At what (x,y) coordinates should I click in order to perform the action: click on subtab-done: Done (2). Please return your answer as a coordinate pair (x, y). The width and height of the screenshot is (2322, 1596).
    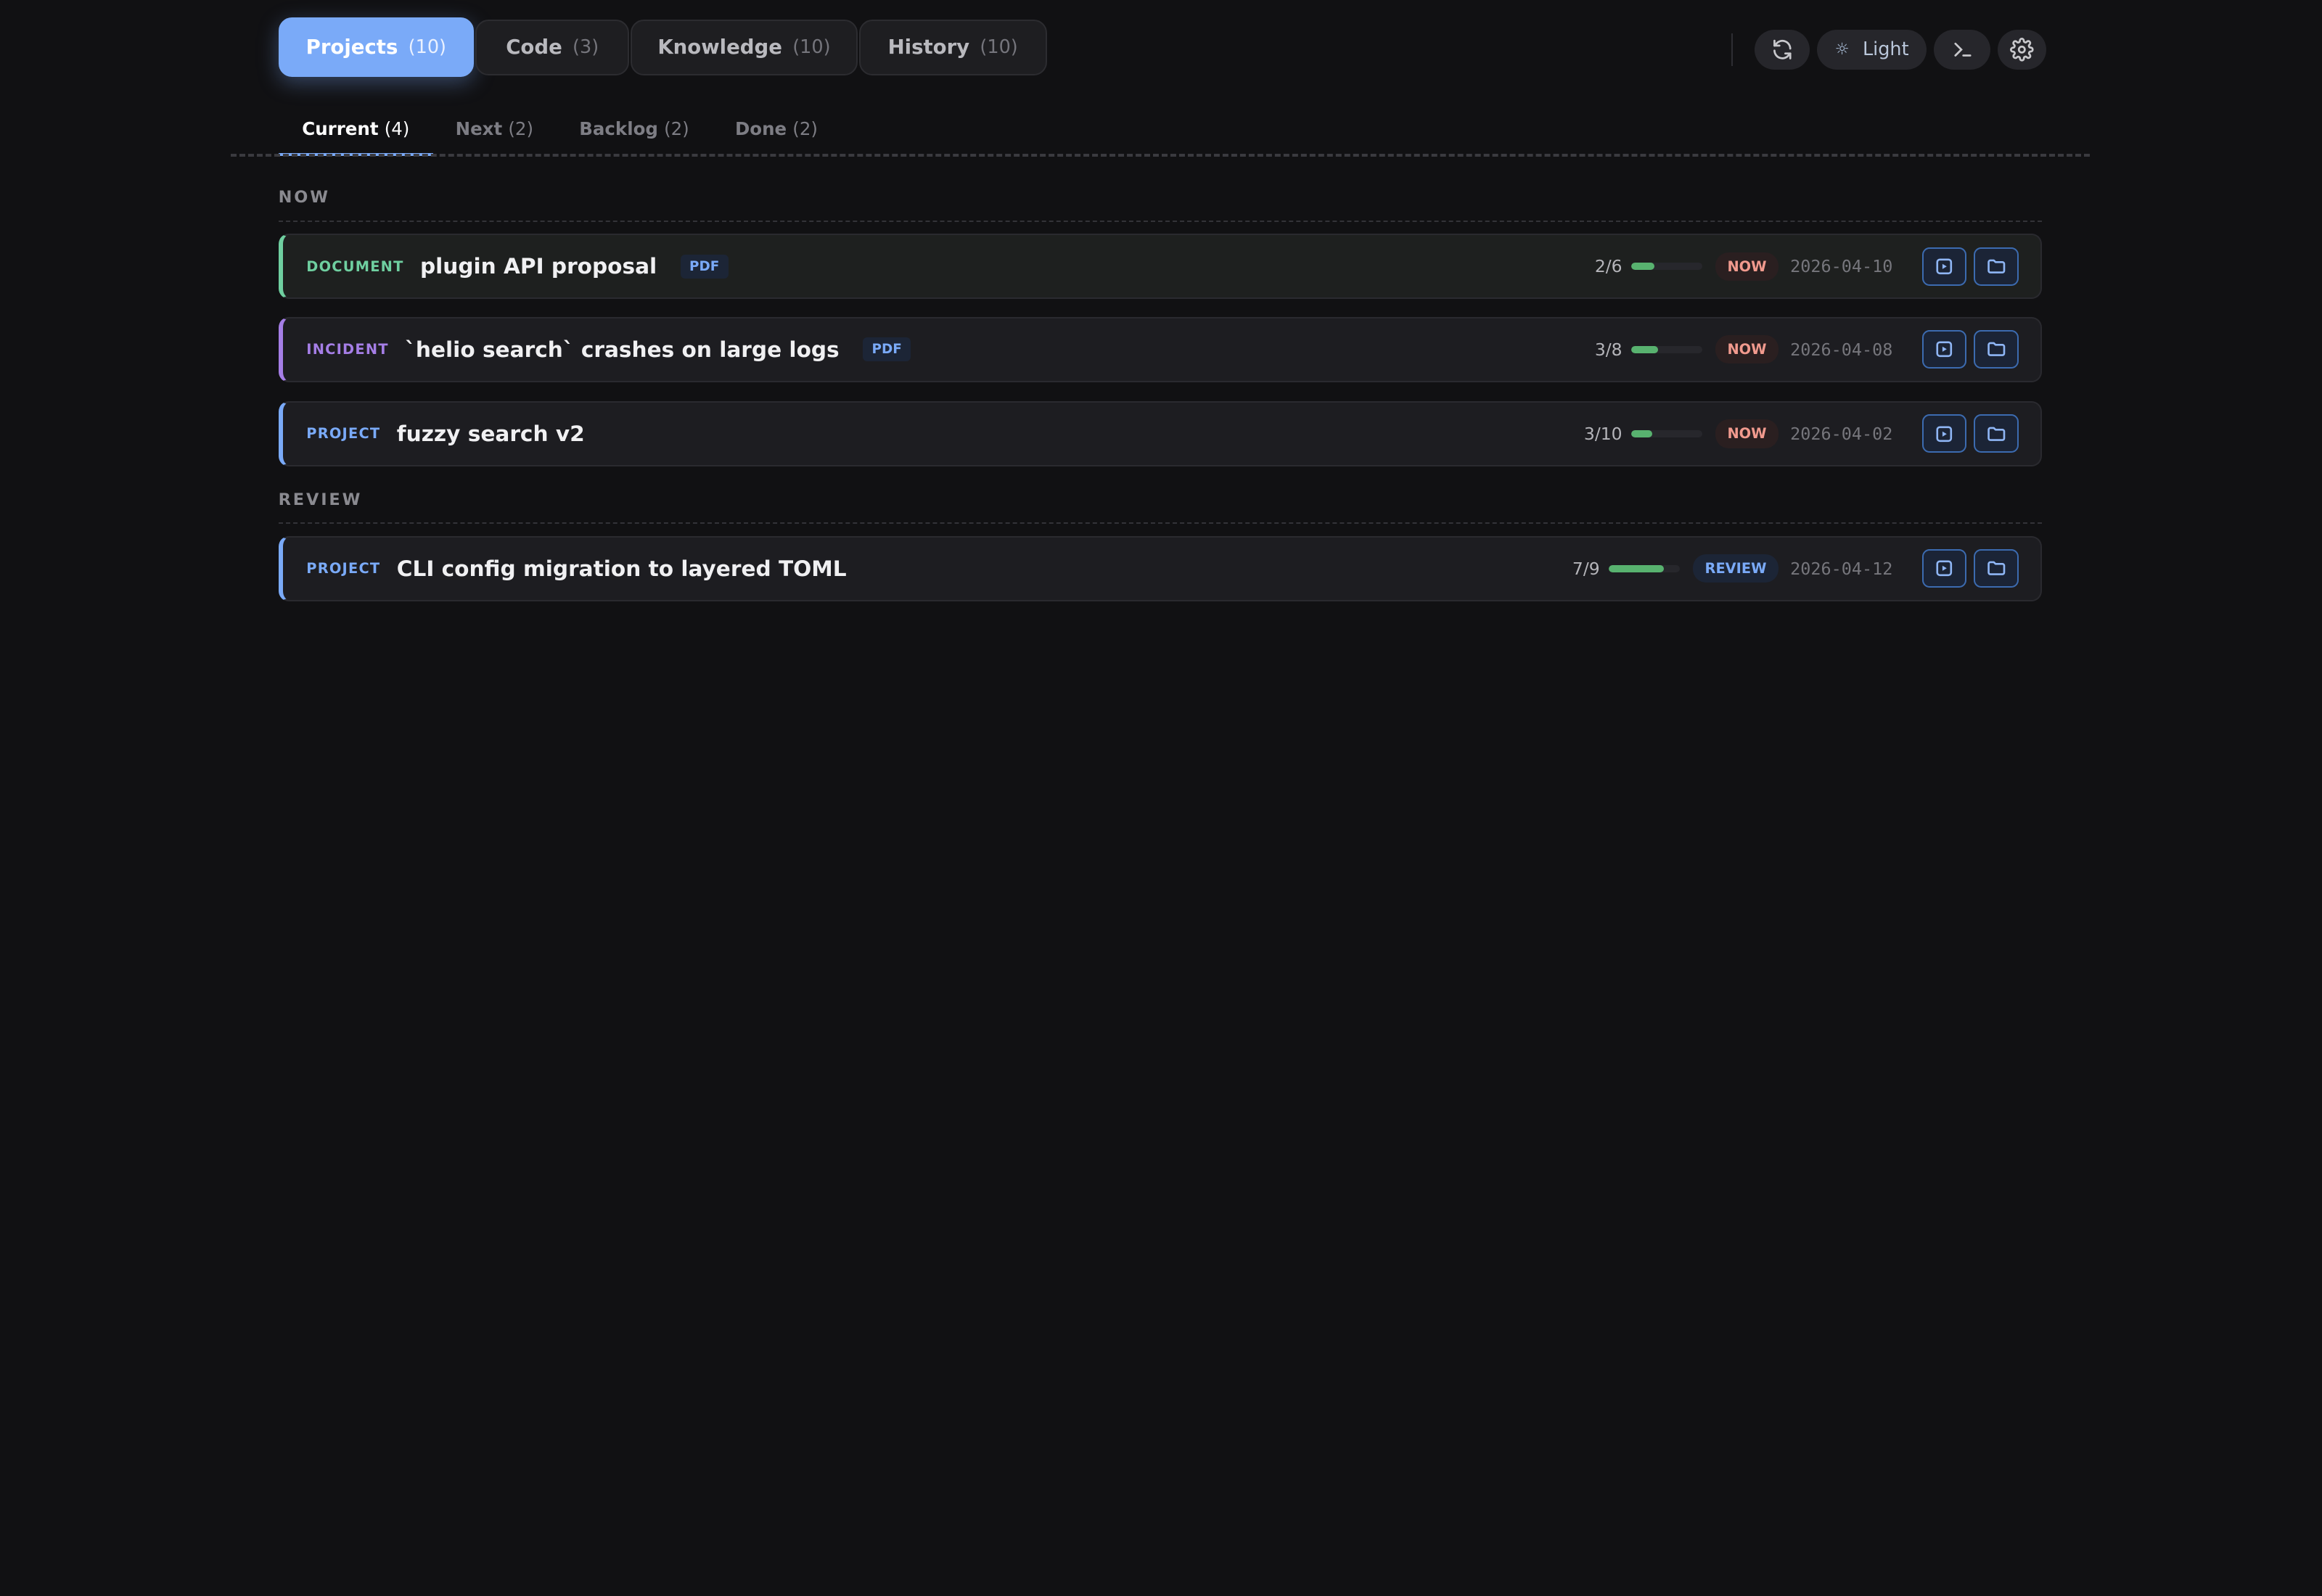
    Looking at the image, I should click on (776, 135).